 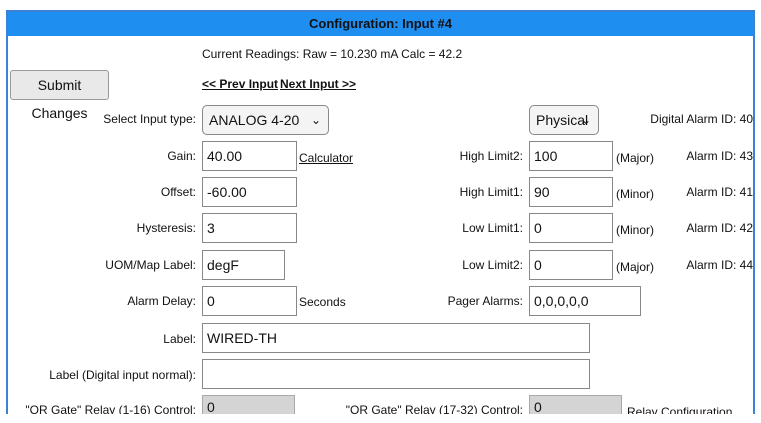 I want to click on low-limit2-severity: (Major), so click(x=635, y=267).